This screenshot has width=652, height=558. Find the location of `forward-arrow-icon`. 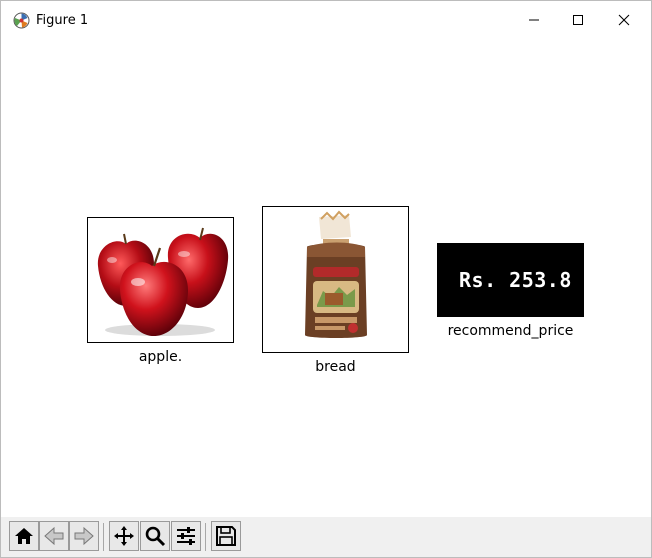

forward-arrow-icon is located at coordinates (84, 536).